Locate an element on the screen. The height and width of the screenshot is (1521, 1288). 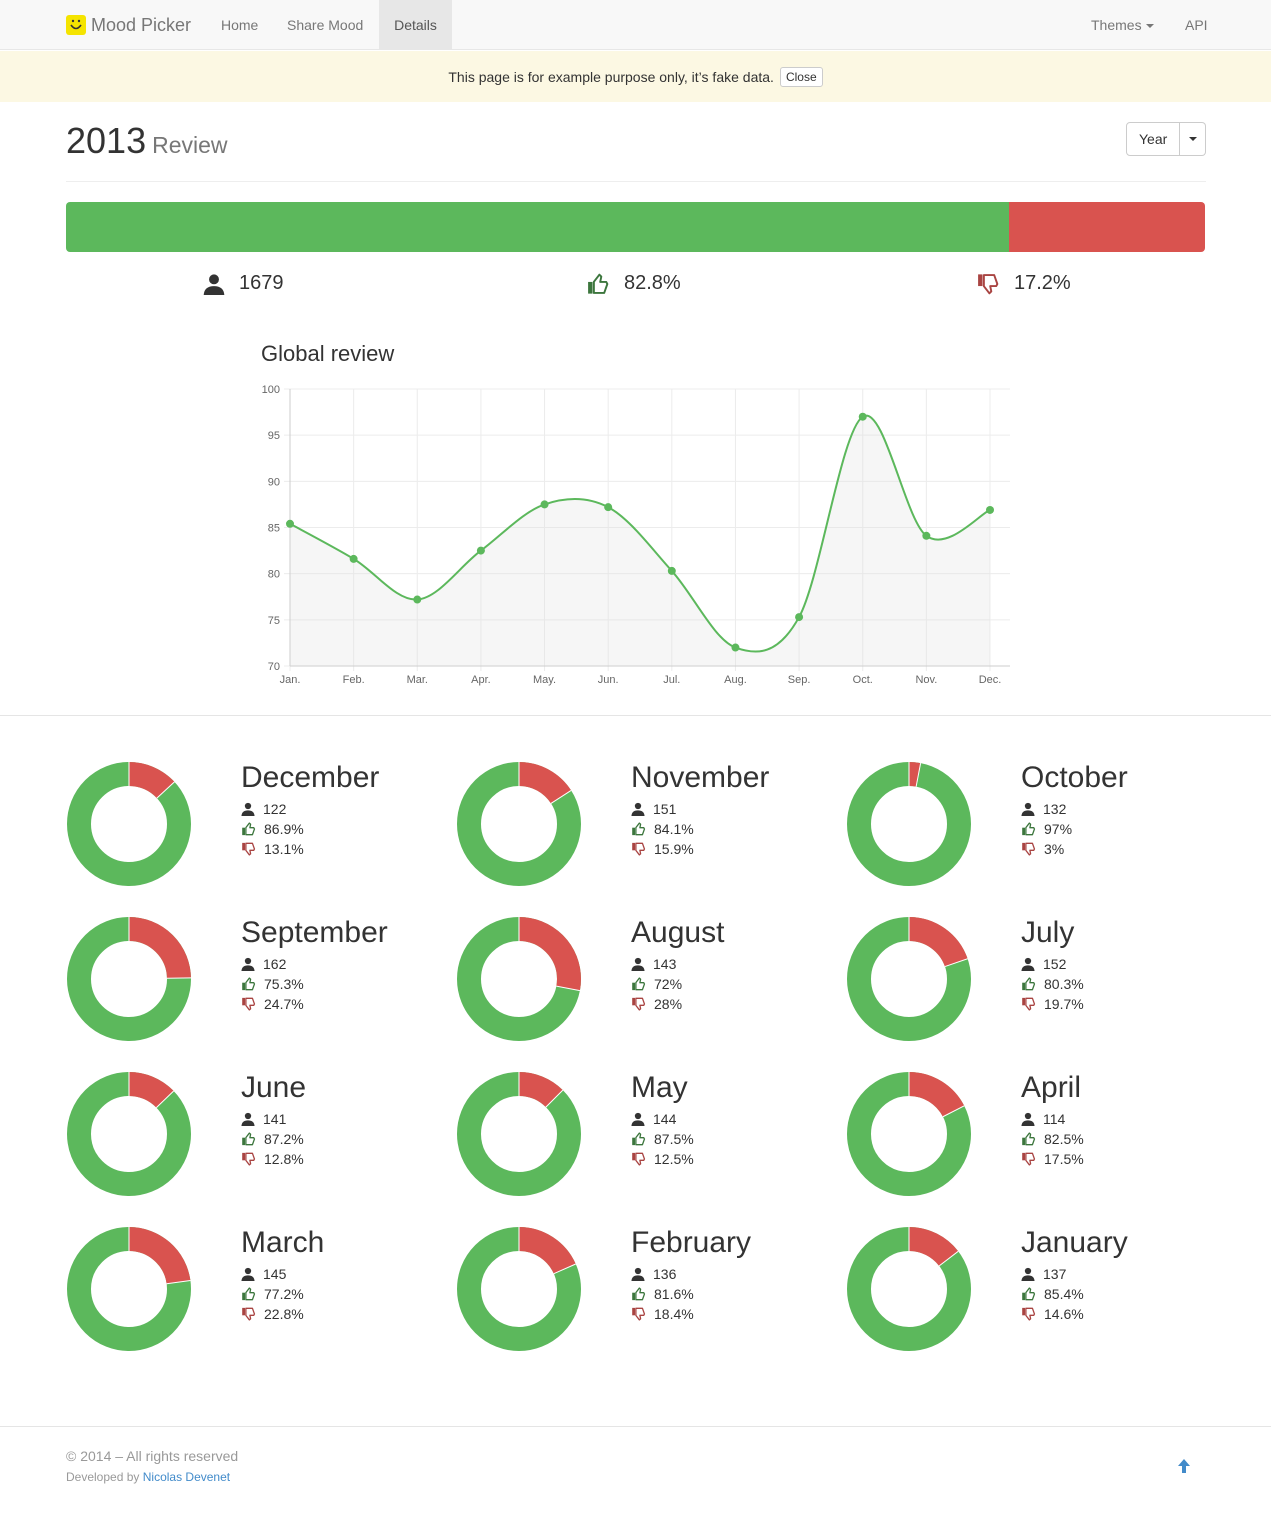
month-card: July 152 80.3% 19.7% is located at coordinates (1036, 986).